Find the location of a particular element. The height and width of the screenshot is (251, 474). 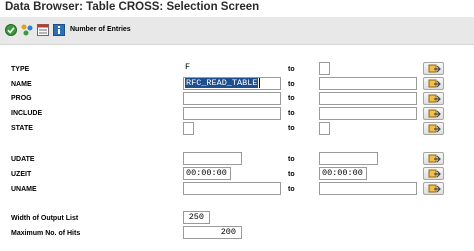

field-label-include: INCLUDE is located at coordinates (27, 113).